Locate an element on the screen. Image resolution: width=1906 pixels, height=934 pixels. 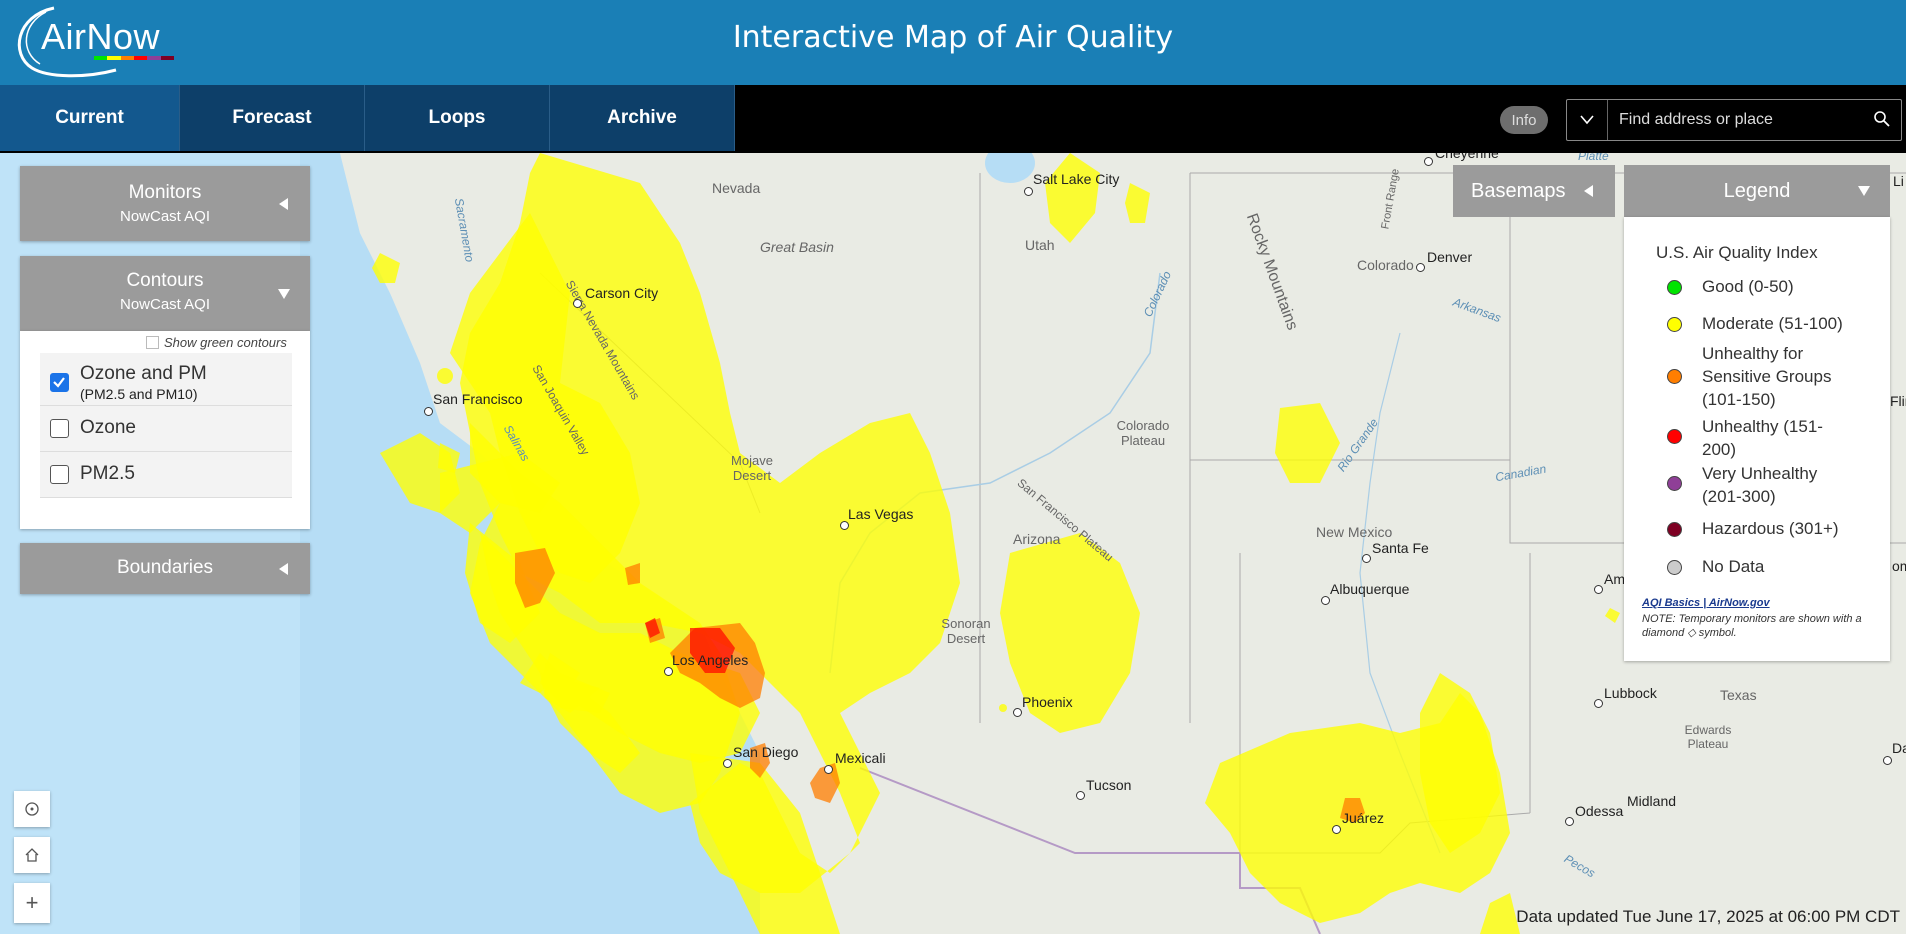
option-ozone-pm: Ozone and PM (PM2.5 and PM10) is located at coordinates (166, 379).